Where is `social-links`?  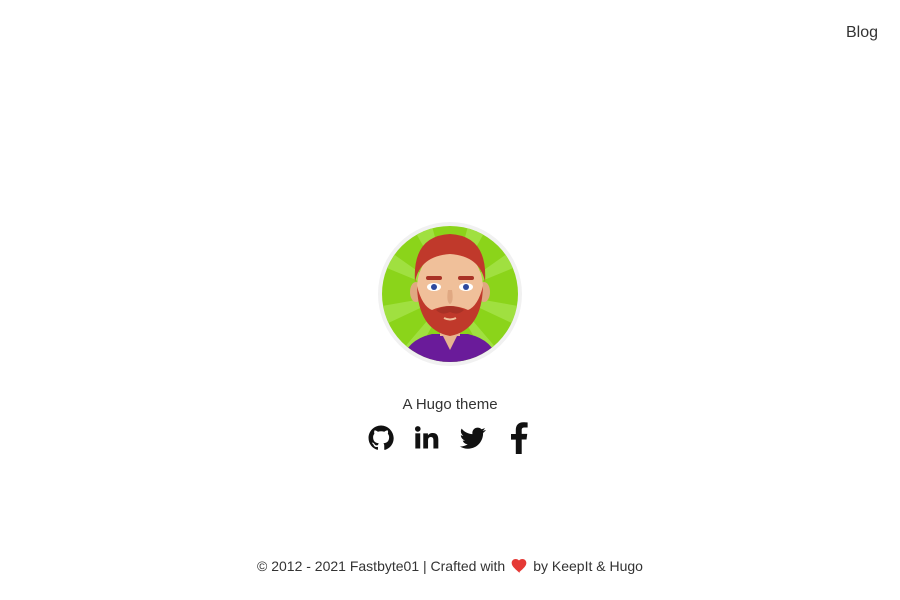
social-links is located at coordinates (450, 438).